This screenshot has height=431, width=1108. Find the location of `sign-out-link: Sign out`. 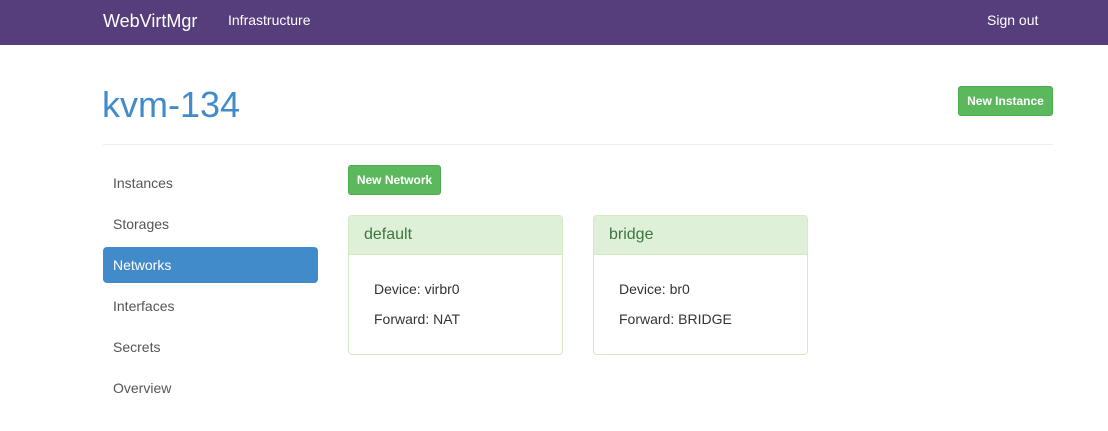

sign-out-link: Sign out is located at coordinates (1012, 20).